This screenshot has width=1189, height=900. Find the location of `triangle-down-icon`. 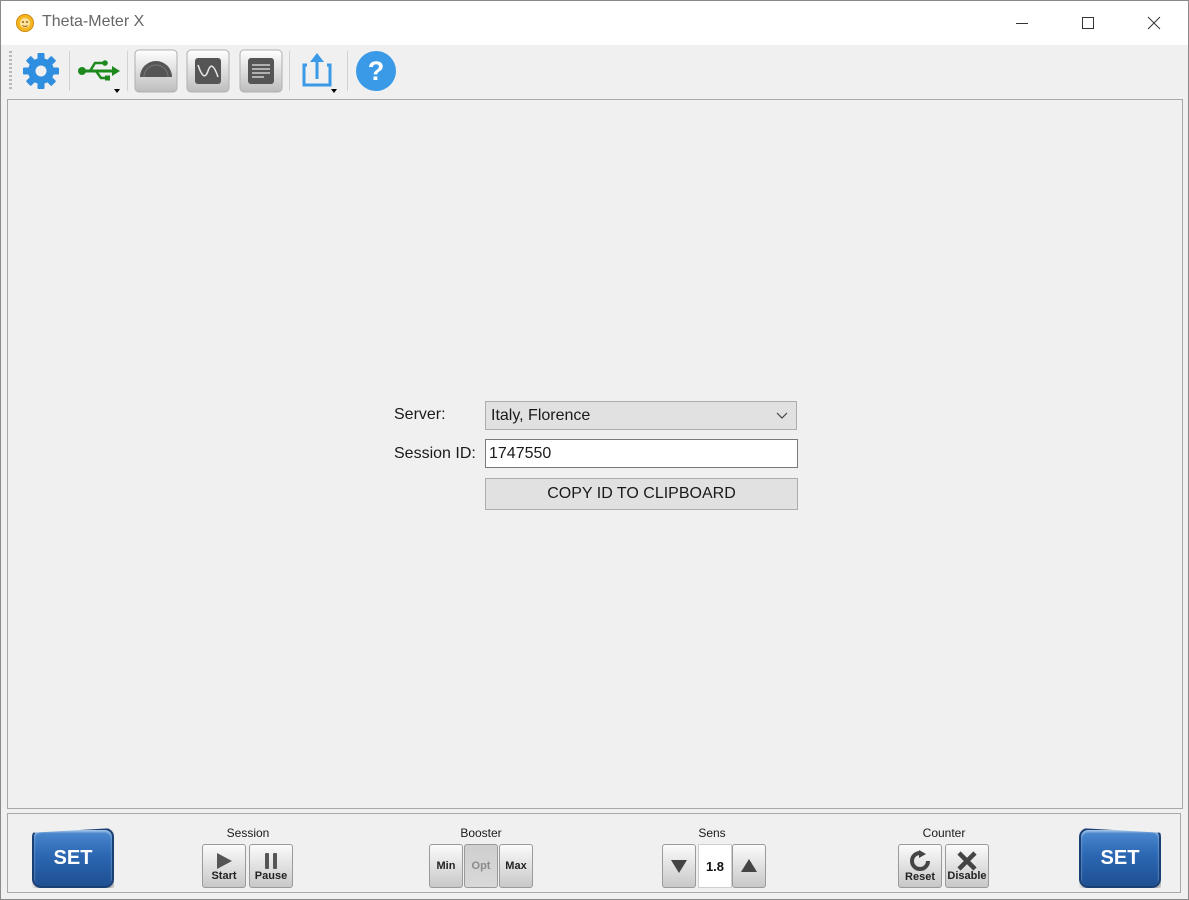

triangle-down-icon is located at coordinates (679, 866).